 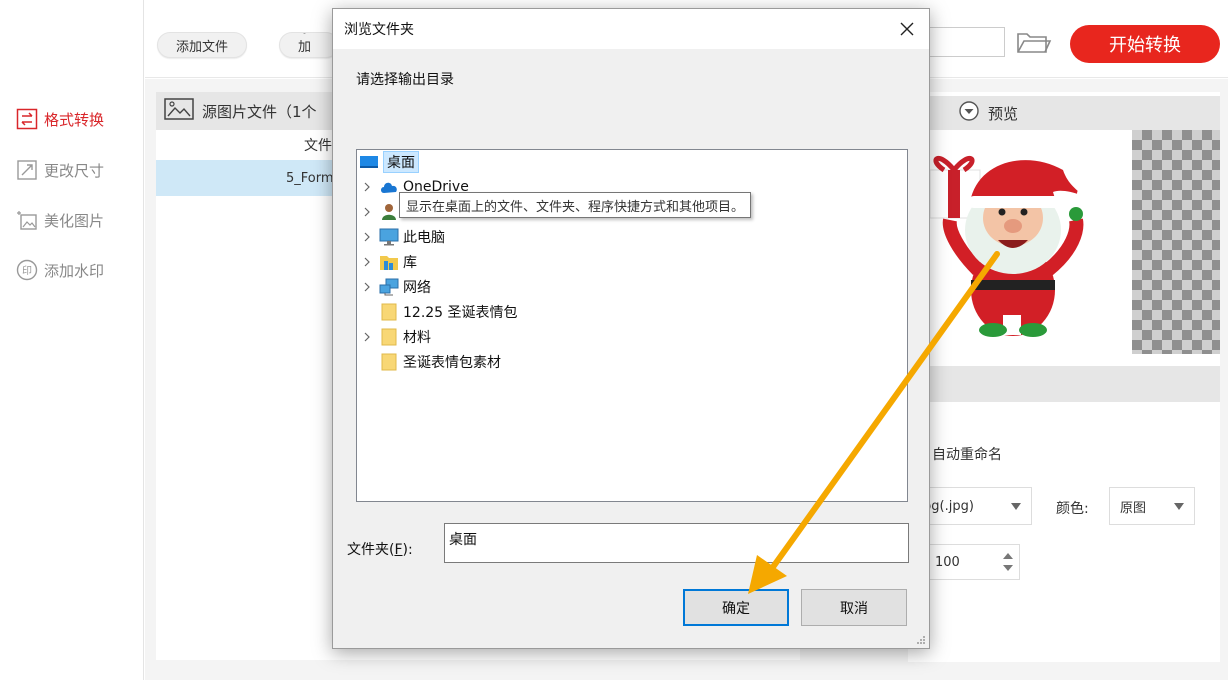 I want to click on sidebar-item-watermark: 印 添加水印, so click(x=60, y=270).